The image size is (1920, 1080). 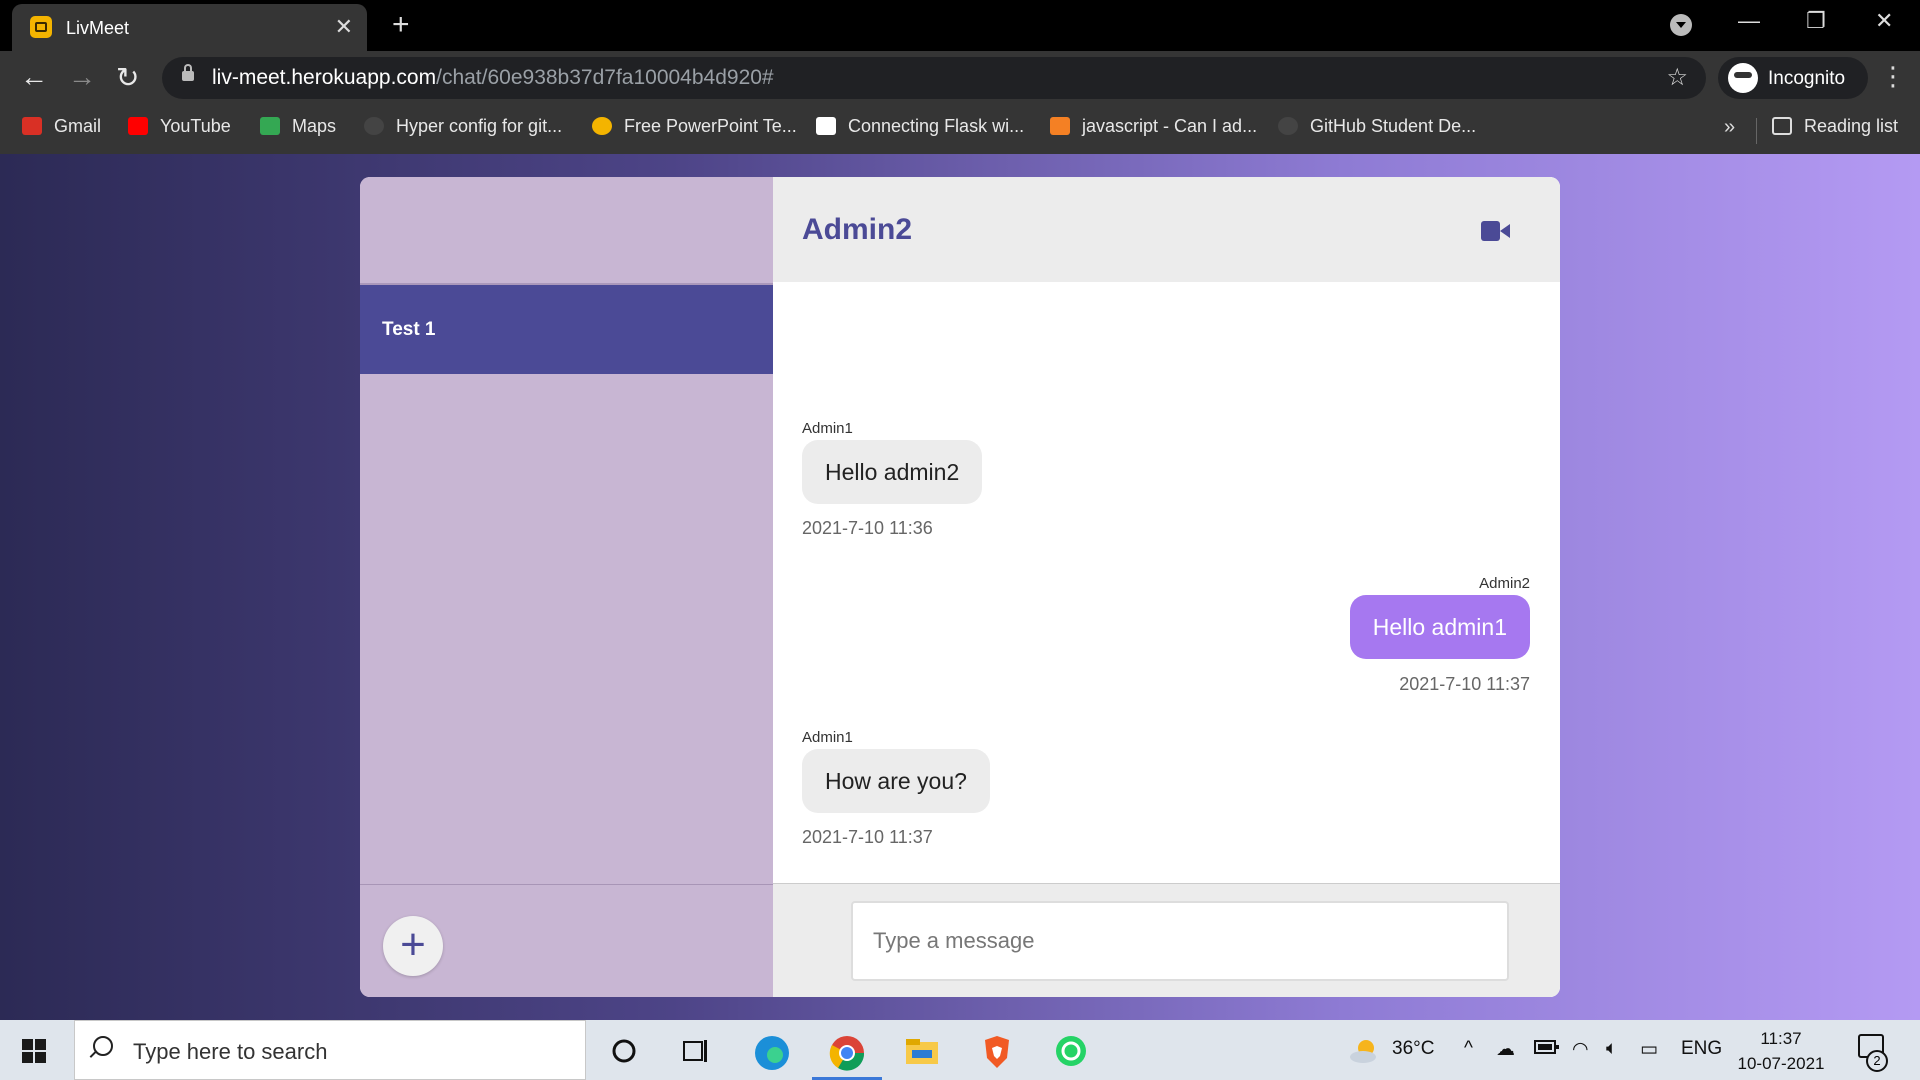 I want to click on taskbar-search-box: Type here to search, so click(x=330, y=1050).